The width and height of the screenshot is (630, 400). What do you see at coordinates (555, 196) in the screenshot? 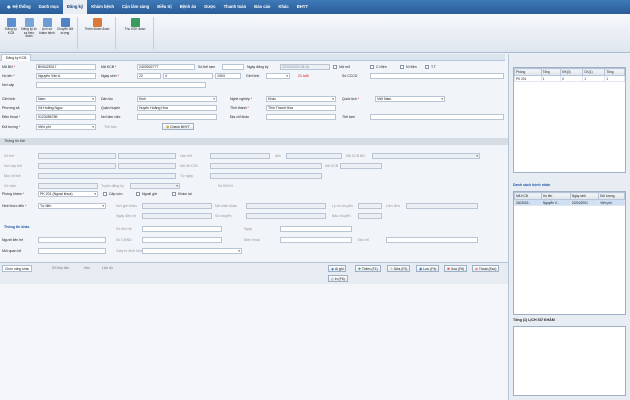
I see `col-ho-ten: Họ tên` at bounding box center [555, 196].